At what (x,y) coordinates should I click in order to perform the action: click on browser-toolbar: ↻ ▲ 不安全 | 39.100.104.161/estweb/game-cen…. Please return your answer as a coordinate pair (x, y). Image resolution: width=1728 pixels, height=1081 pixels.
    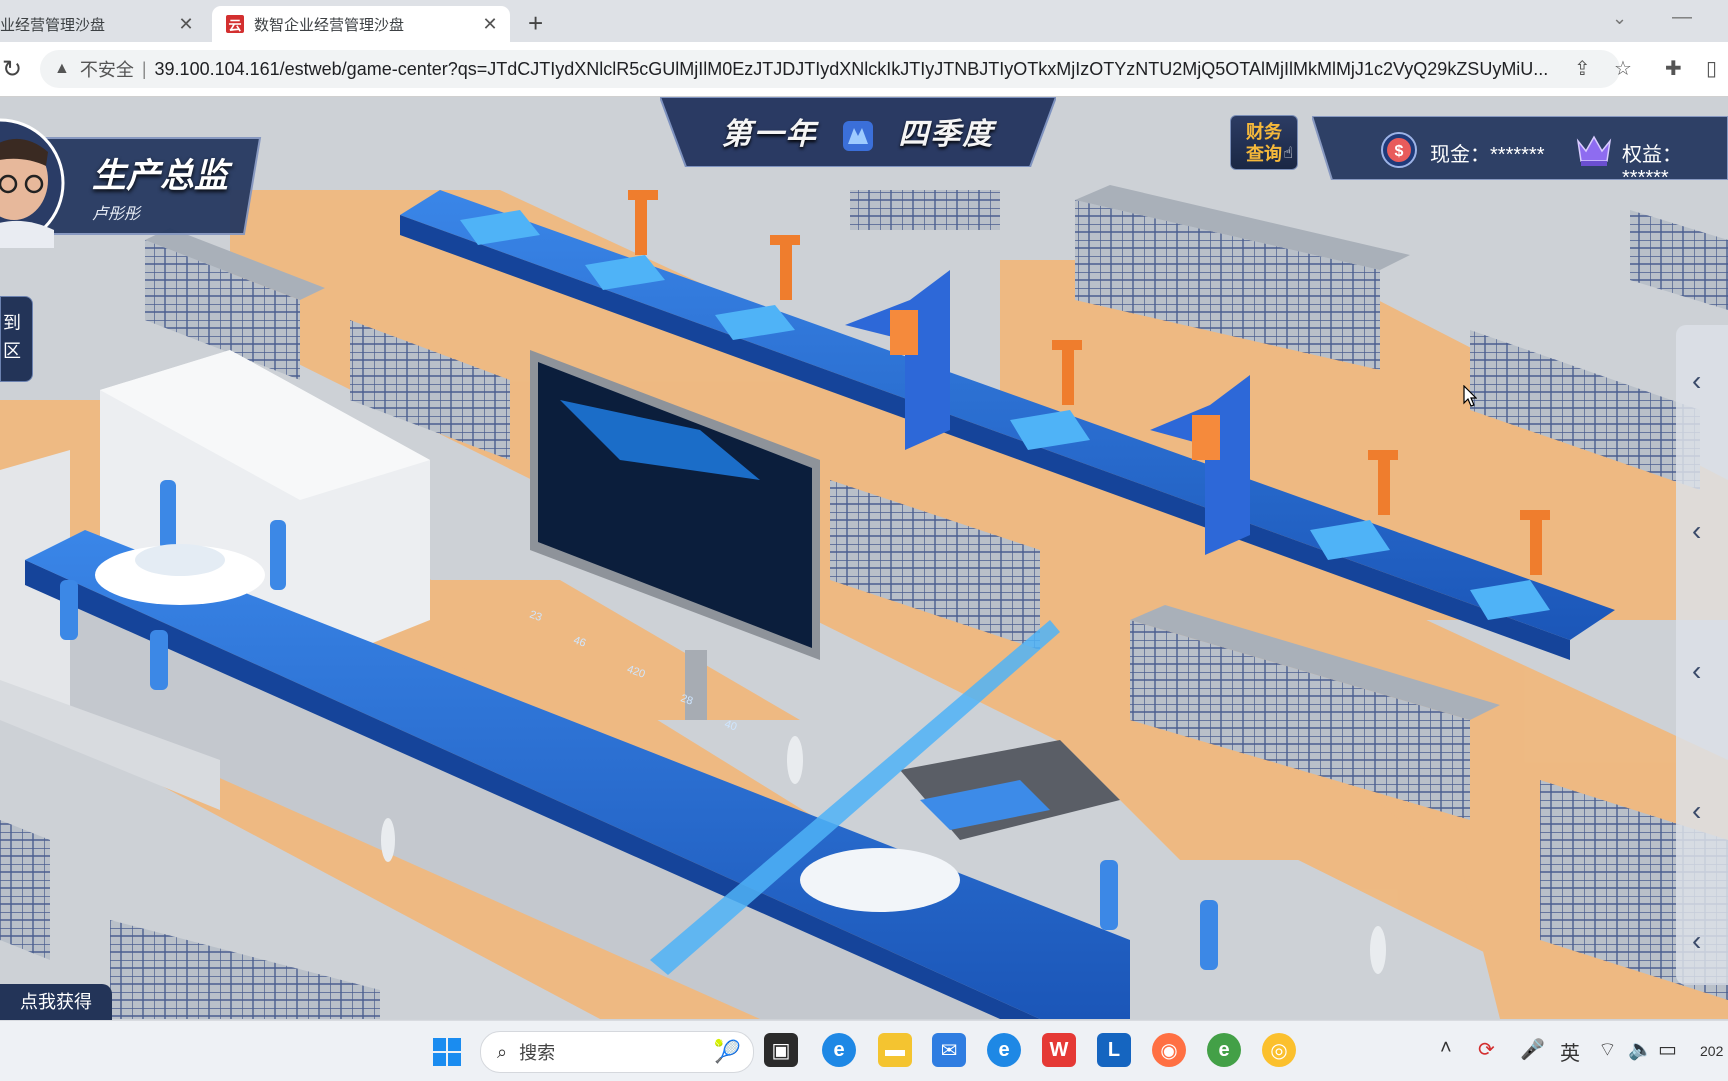
    Looking at the image, I should click on (864, 69).